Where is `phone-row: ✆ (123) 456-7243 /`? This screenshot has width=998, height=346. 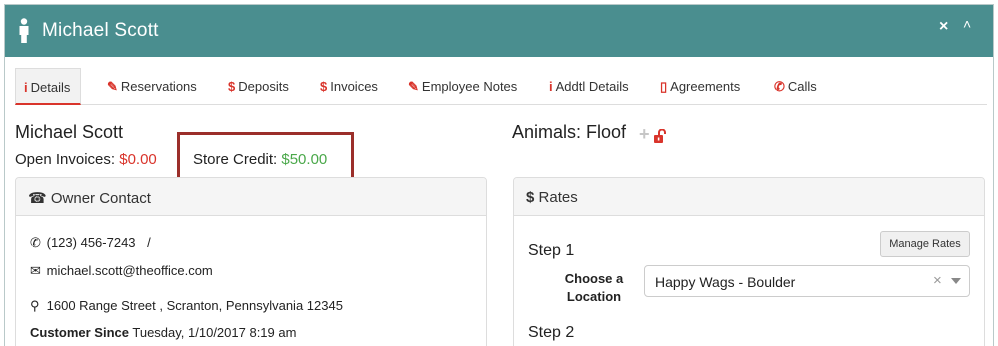 phone-row: ✆ (123) 456-7243 / is located at coordinates (90, 243).